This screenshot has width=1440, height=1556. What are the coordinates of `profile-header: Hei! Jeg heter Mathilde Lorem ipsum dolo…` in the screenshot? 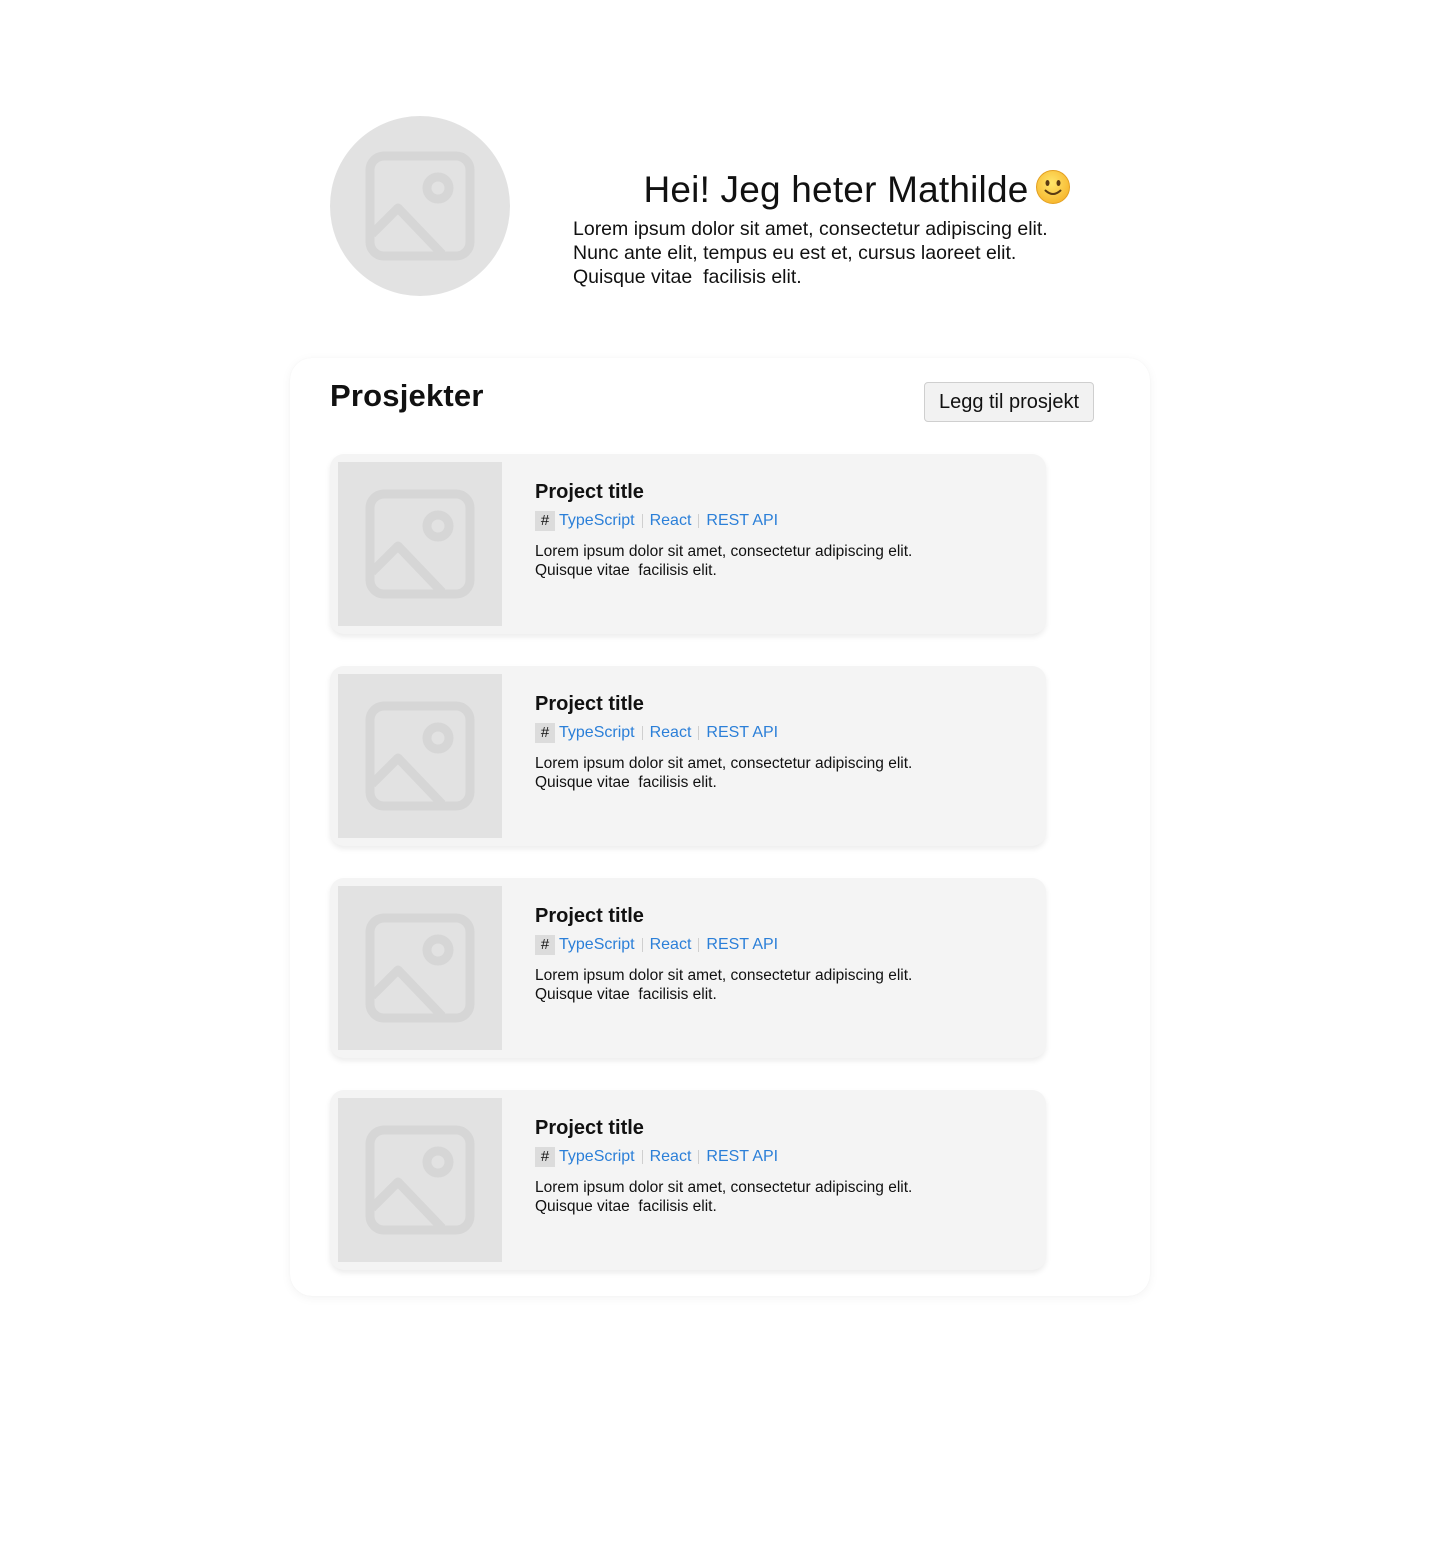 It's located at (720, 206).